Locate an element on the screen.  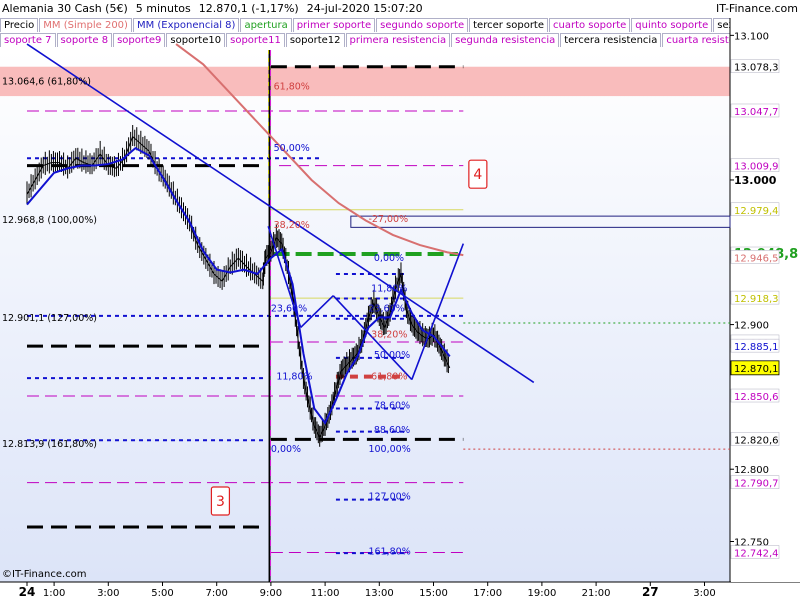
price-label-8: 12.885,1 is located at coordinates (756, 347).